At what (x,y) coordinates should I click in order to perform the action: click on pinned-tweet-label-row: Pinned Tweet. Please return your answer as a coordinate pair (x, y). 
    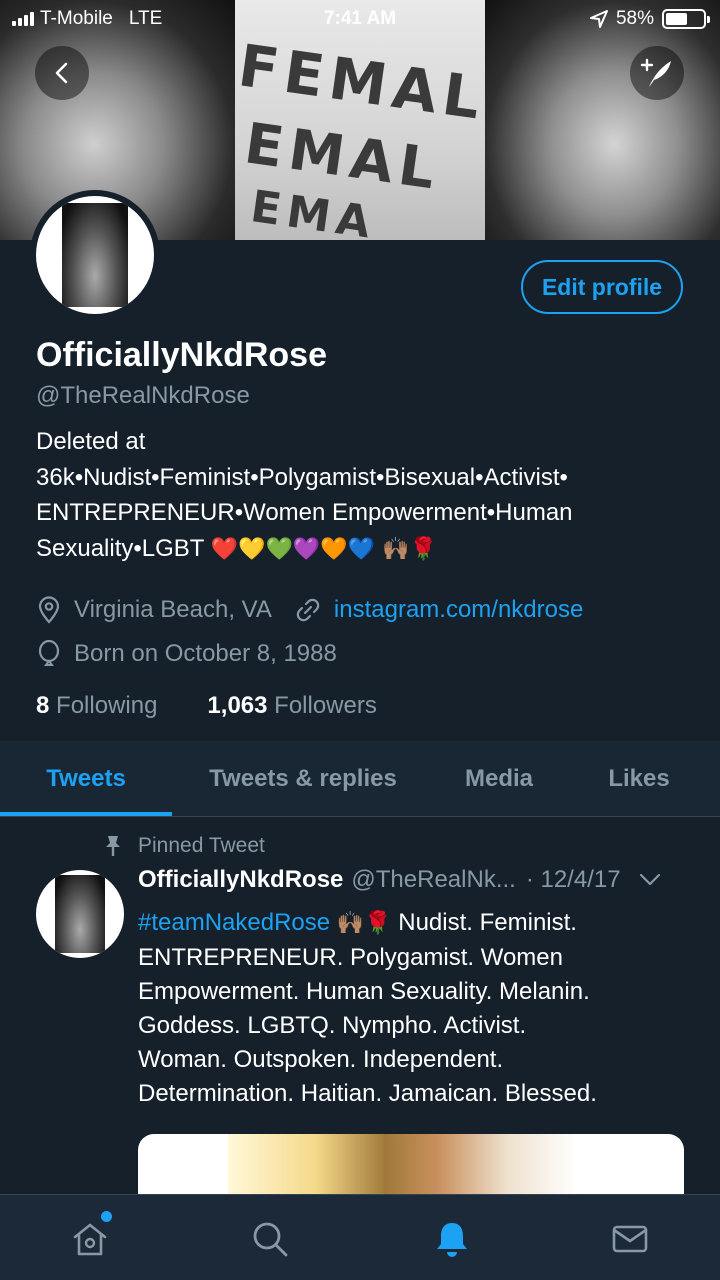
    Looking at the image, I should click on (184, 846).